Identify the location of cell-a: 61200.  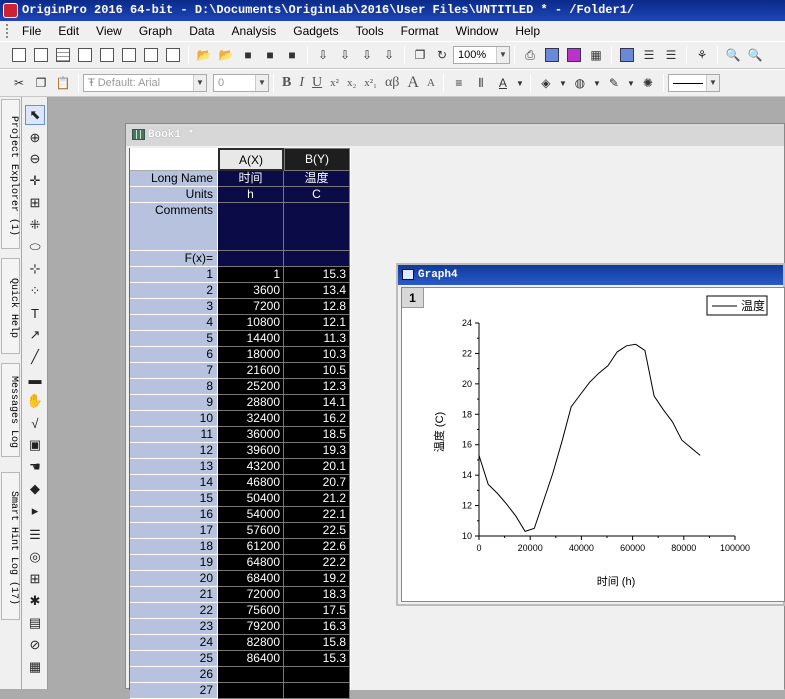
(251, 547).